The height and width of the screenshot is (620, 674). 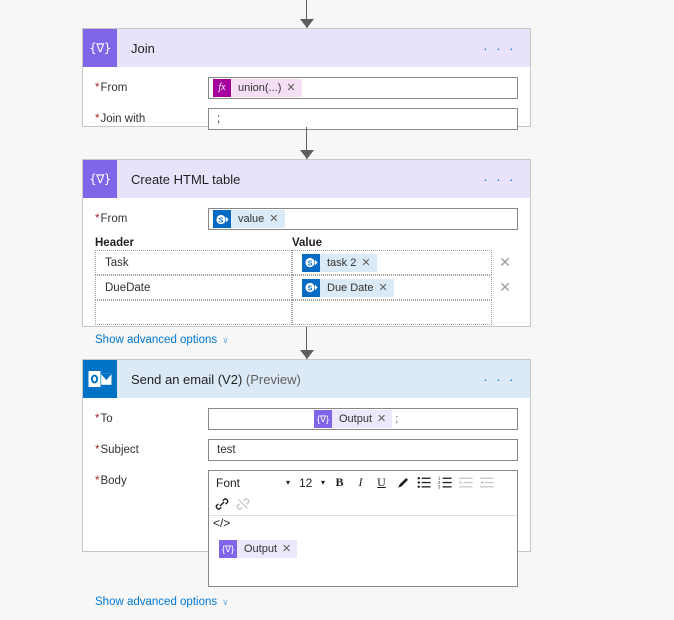 I want to click on email-to-field-row: *To {∇} Output ✕ ;, so click(x=306, y=419).